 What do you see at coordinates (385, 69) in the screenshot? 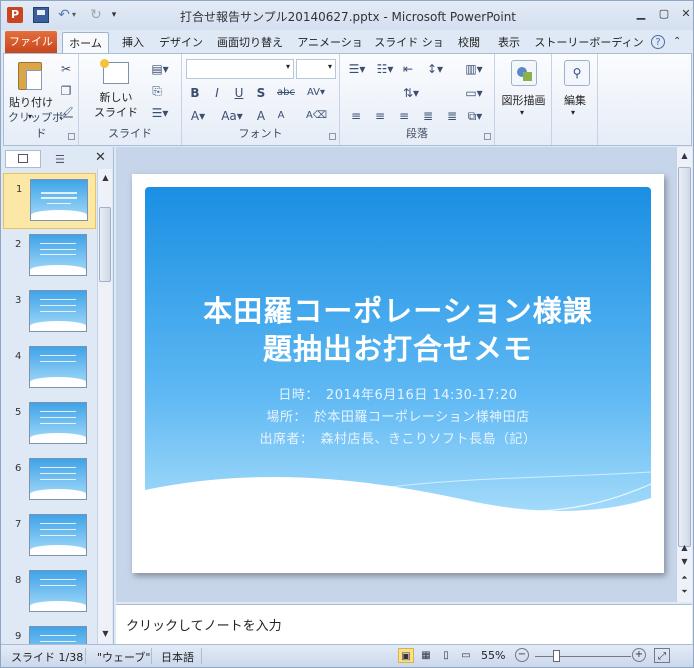
I see `numbering-icon: ☷▾` at bounding box center [385, 69].